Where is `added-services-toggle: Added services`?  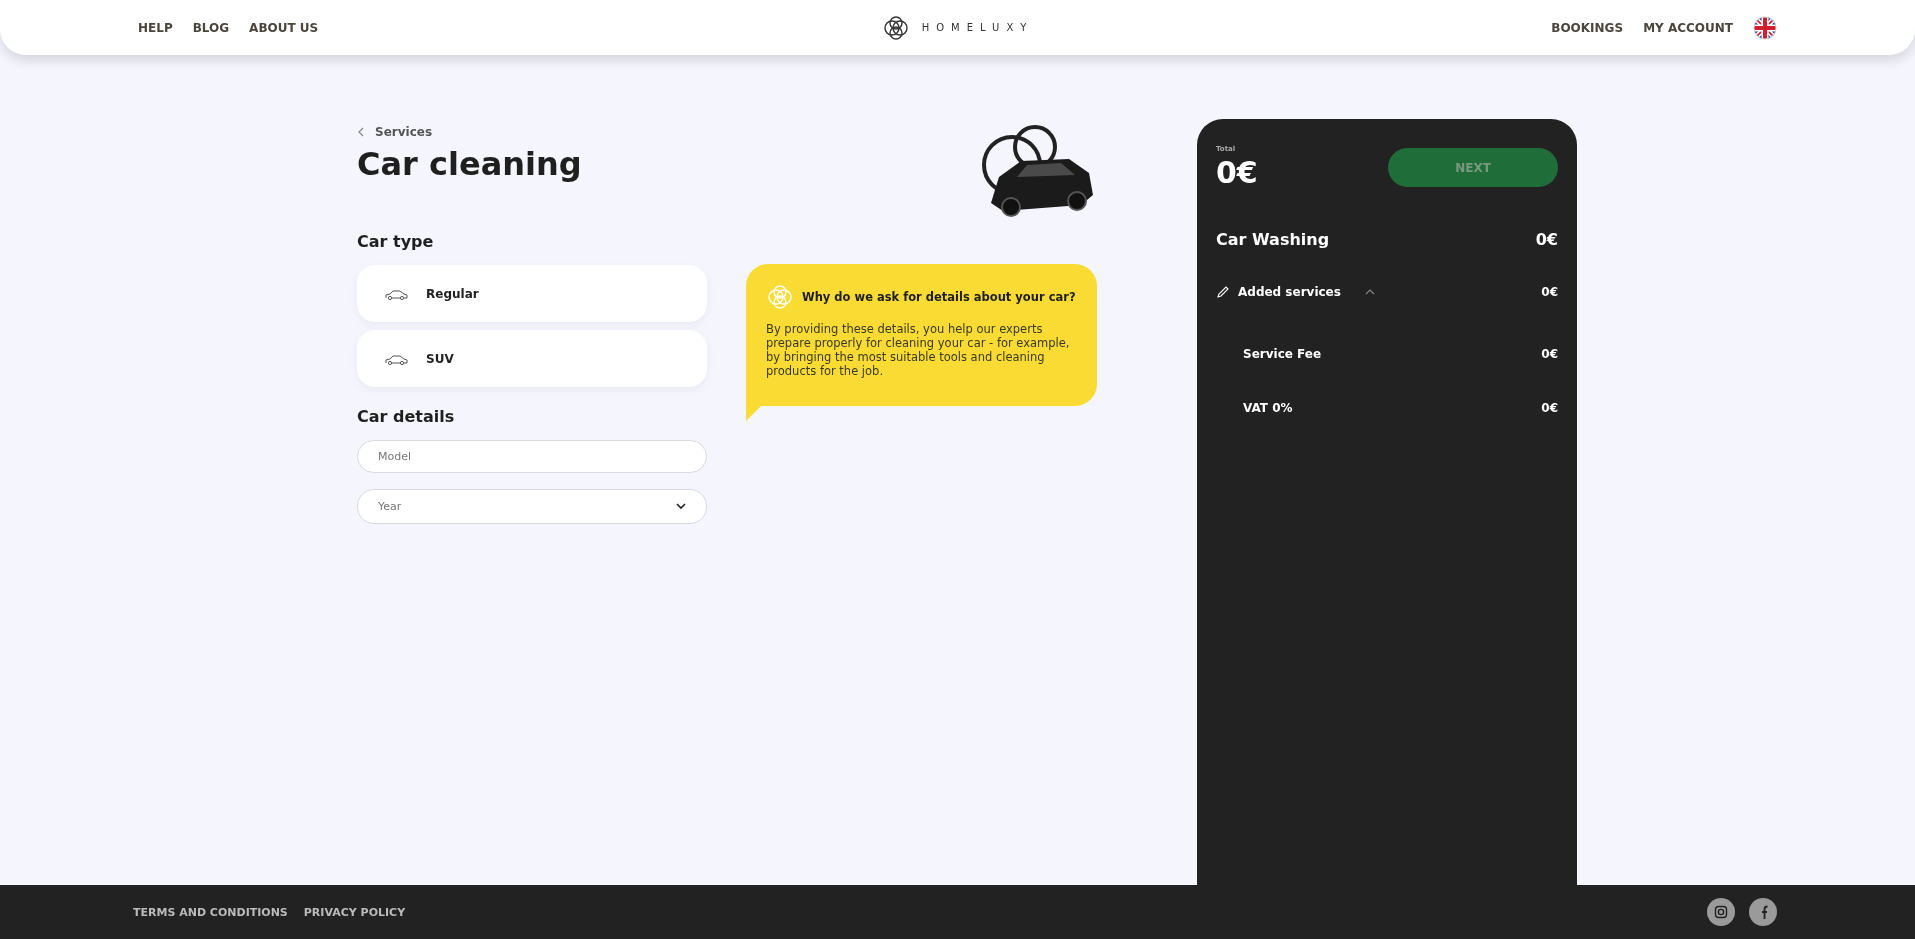 added-services-toggle: Added services is located at coordinates (1289, 292).